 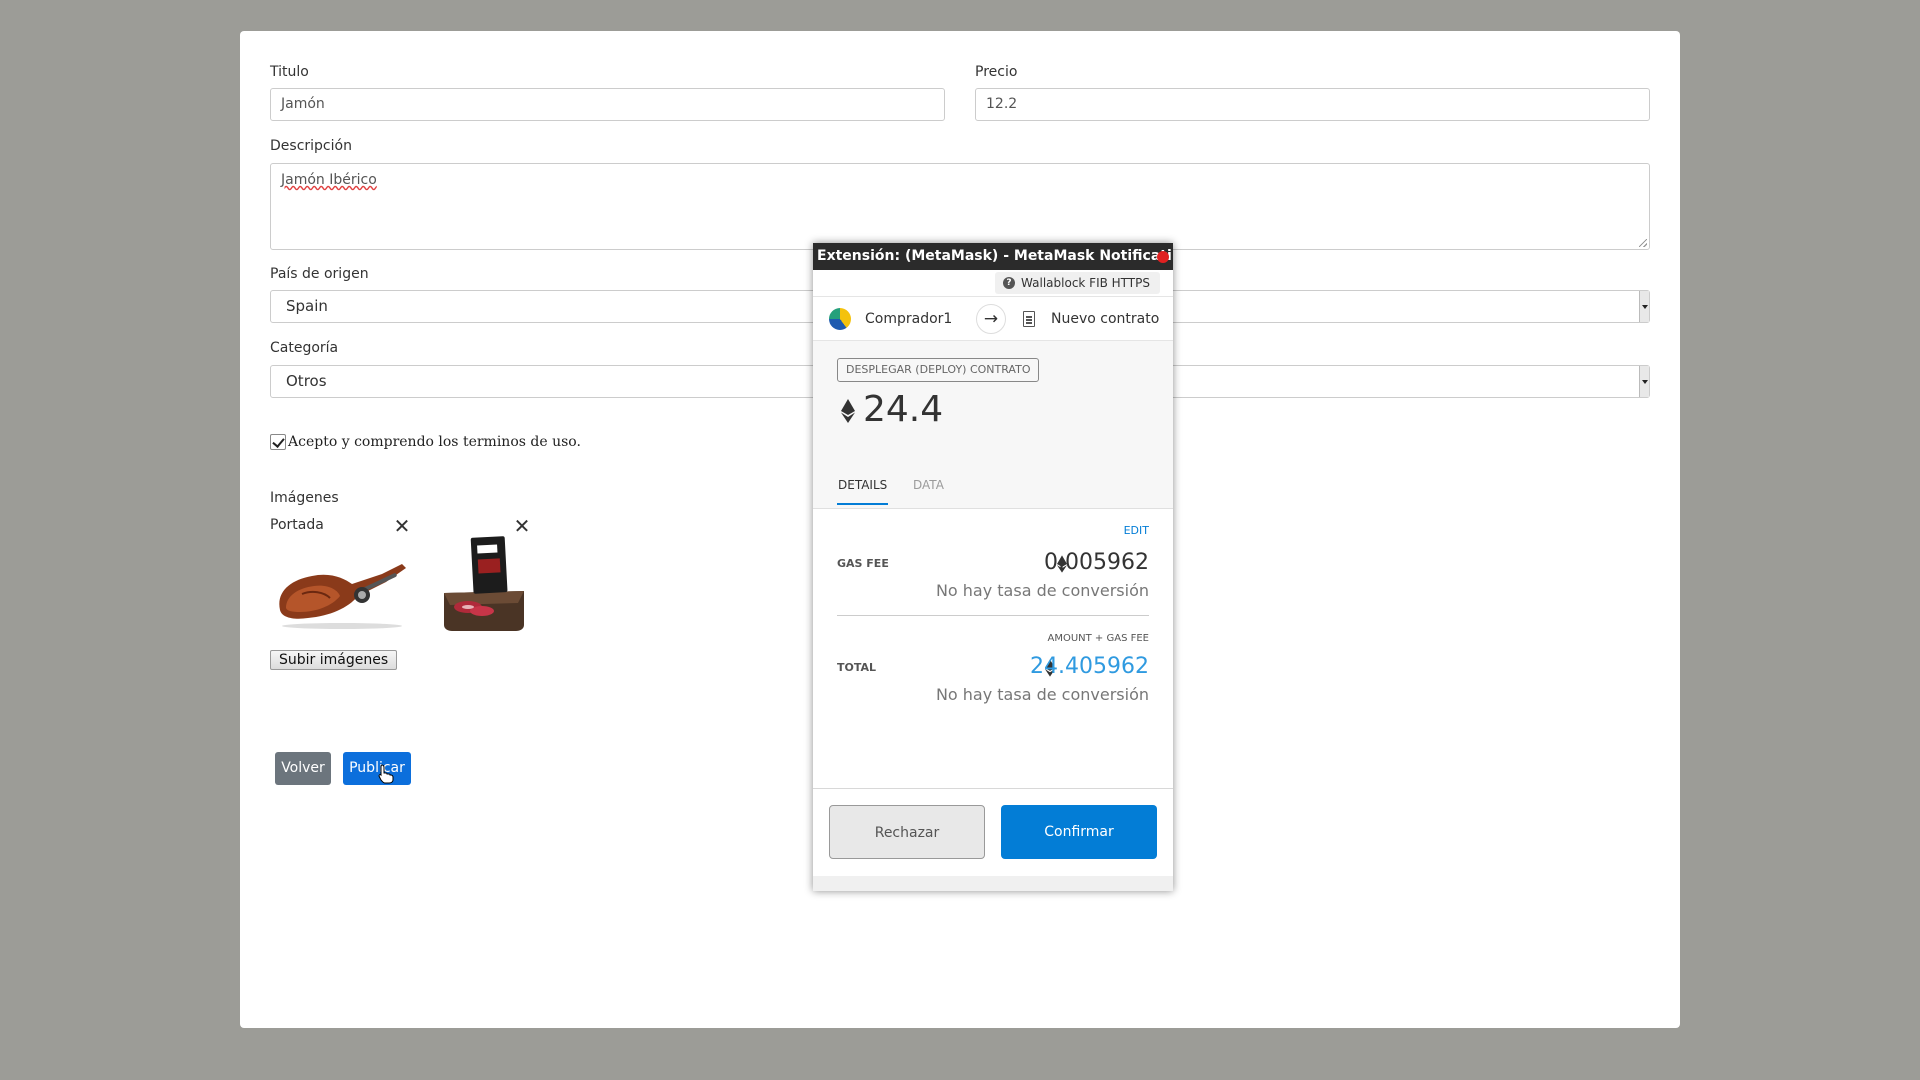 What do you see at coordinates (386, 774) in the screenshot?
I see `hand-cursor-icon` at bounding box center [386, 774].